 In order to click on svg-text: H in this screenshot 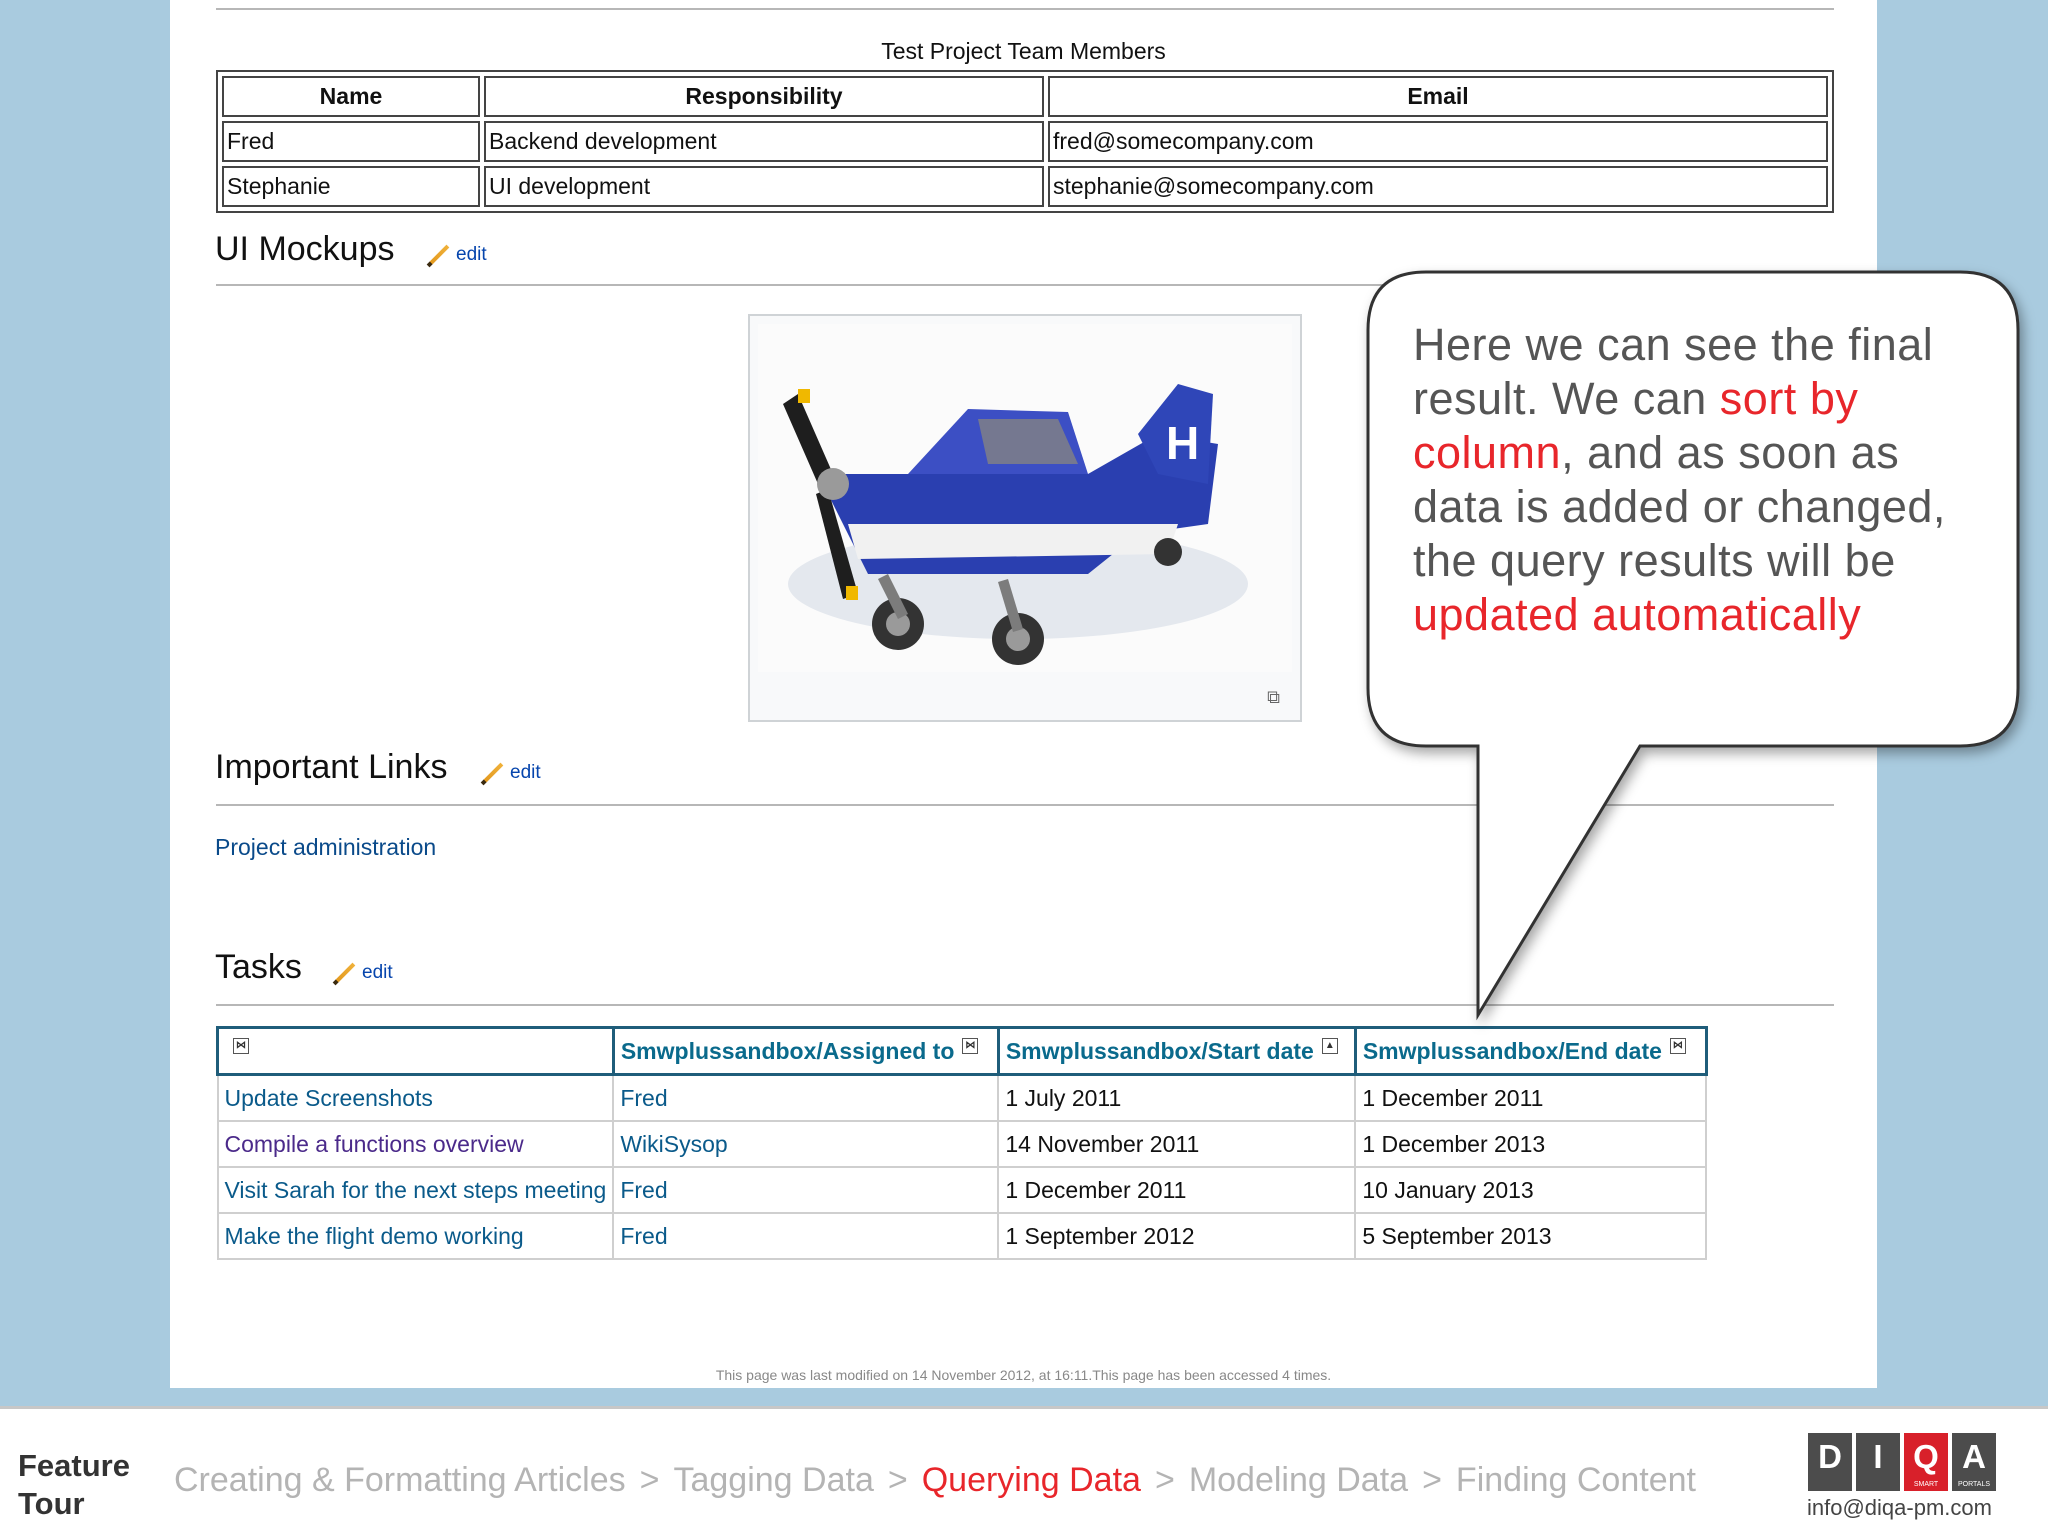, I will do `click(1182, 443)`.